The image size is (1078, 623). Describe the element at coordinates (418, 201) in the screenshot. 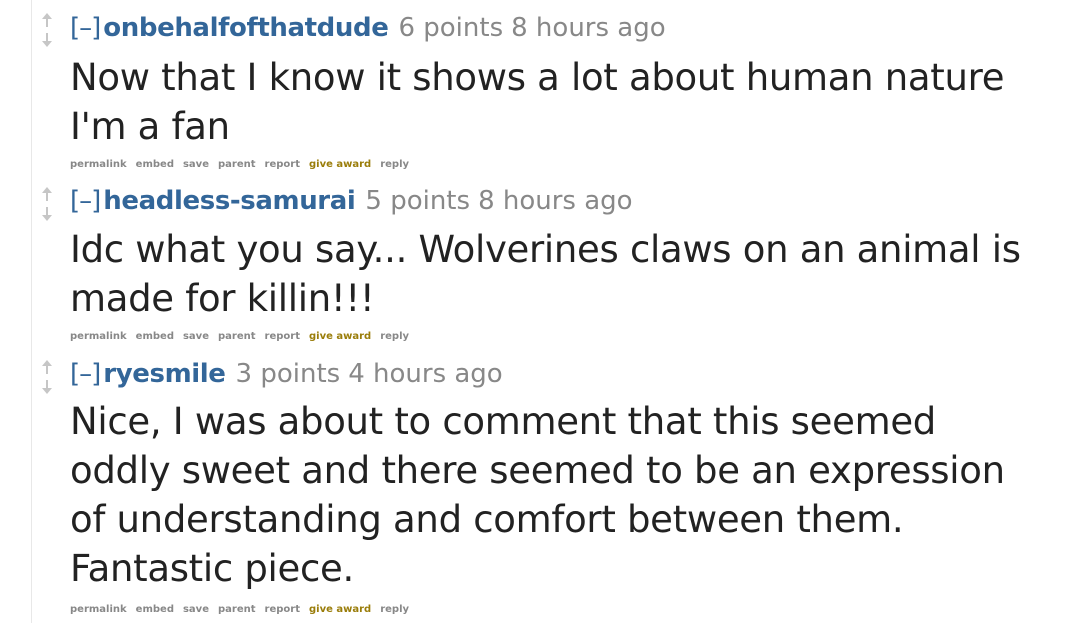

I see `comment-score: 5 points` at that location.